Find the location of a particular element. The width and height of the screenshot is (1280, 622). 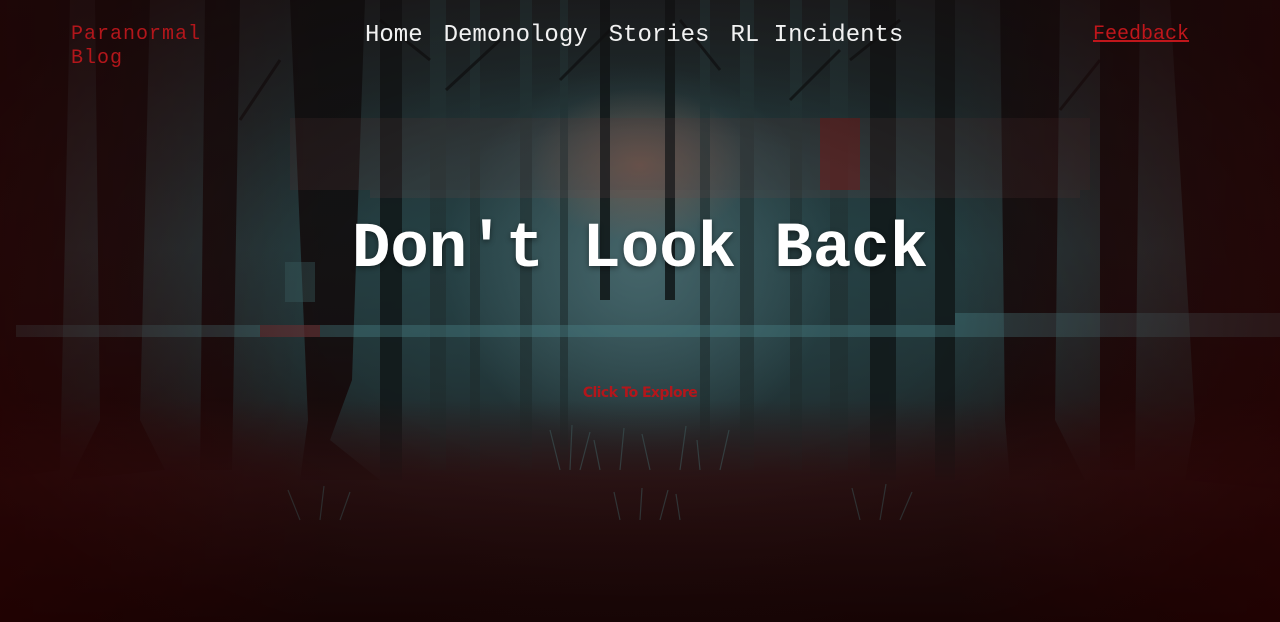

nav-links: Home Demonology Stories RL Incidents is located at coordinates (634, 36).